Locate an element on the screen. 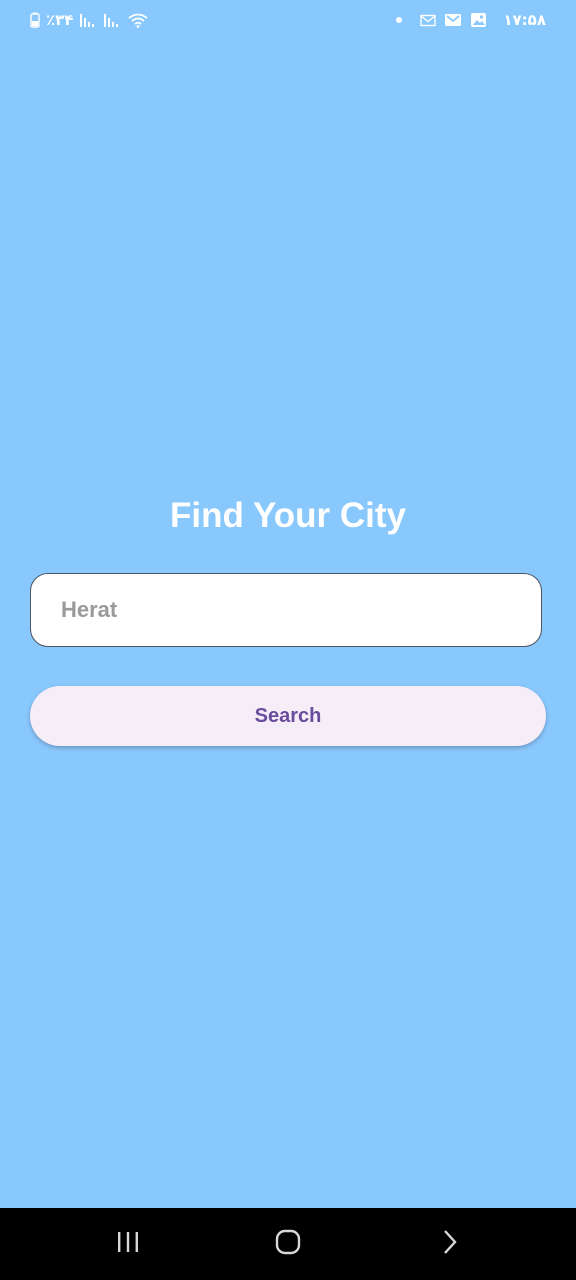 Image resolution: width=576 pixels, height=1280 pixels. wifi-icon is located at coordinates (138, 20).